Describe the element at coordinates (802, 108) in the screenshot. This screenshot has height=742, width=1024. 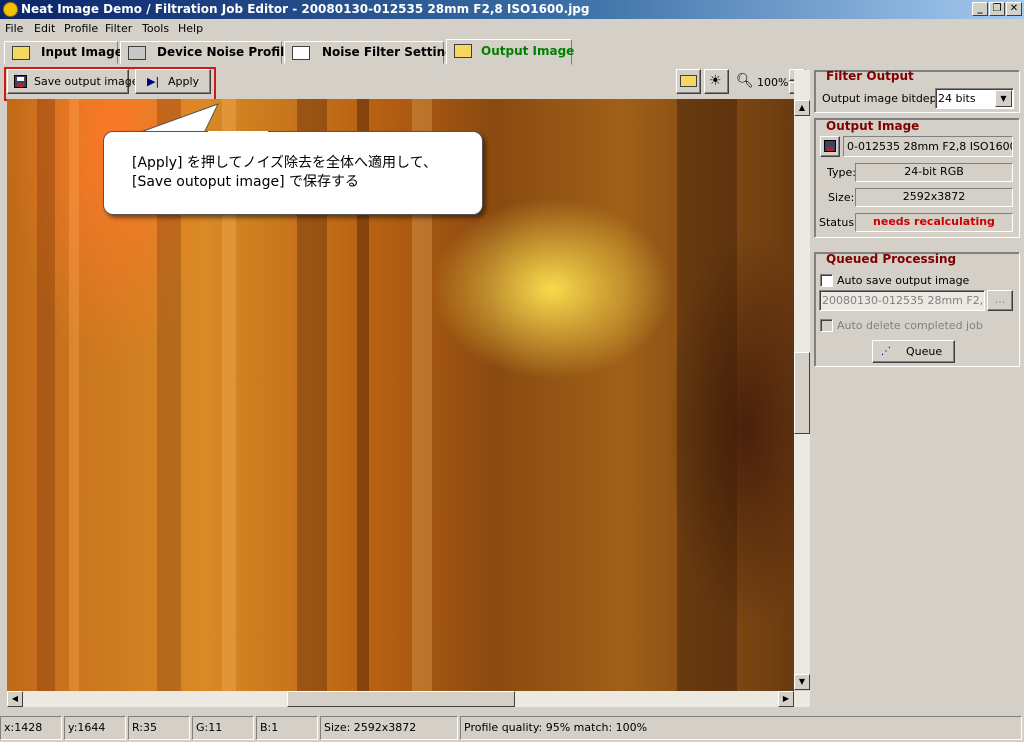
I see `scroll-up-arrow-icon: ▲` at that location.